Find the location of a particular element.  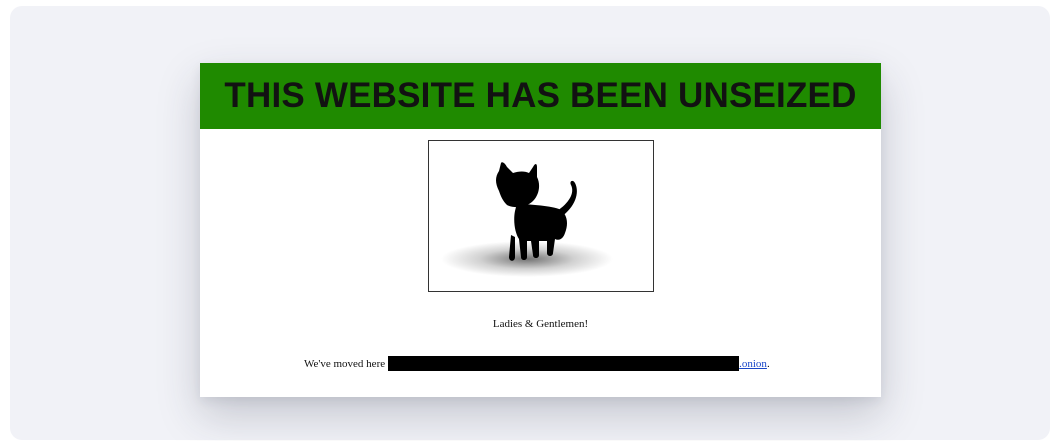

greeting-text: Ladies & Gentlemen! is located at coordinates (540, 324).